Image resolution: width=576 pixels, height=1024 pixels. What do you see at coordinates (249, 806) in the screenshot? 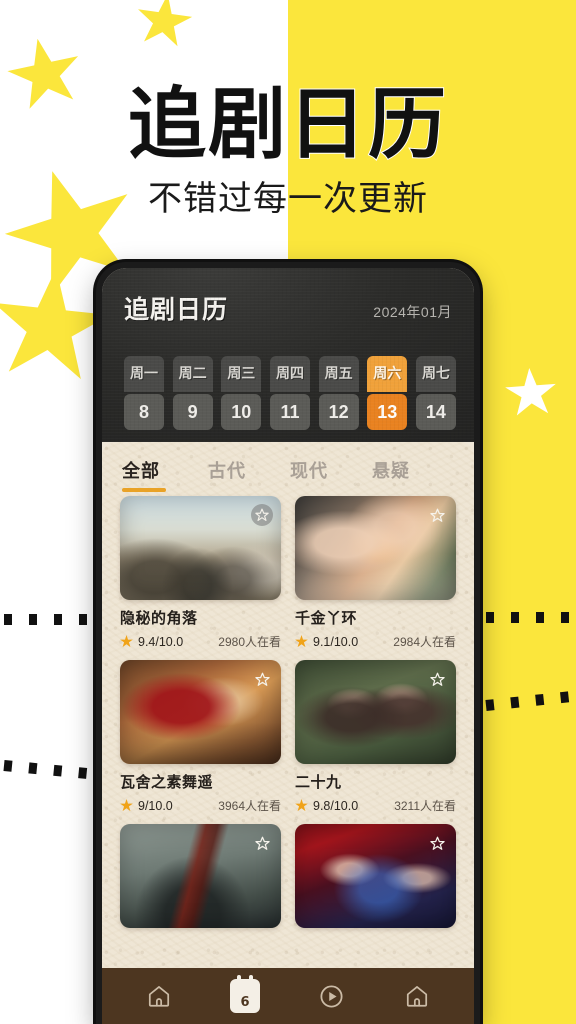
I see `viewer-count: 3964人在看` at bounding box center [249, 806].